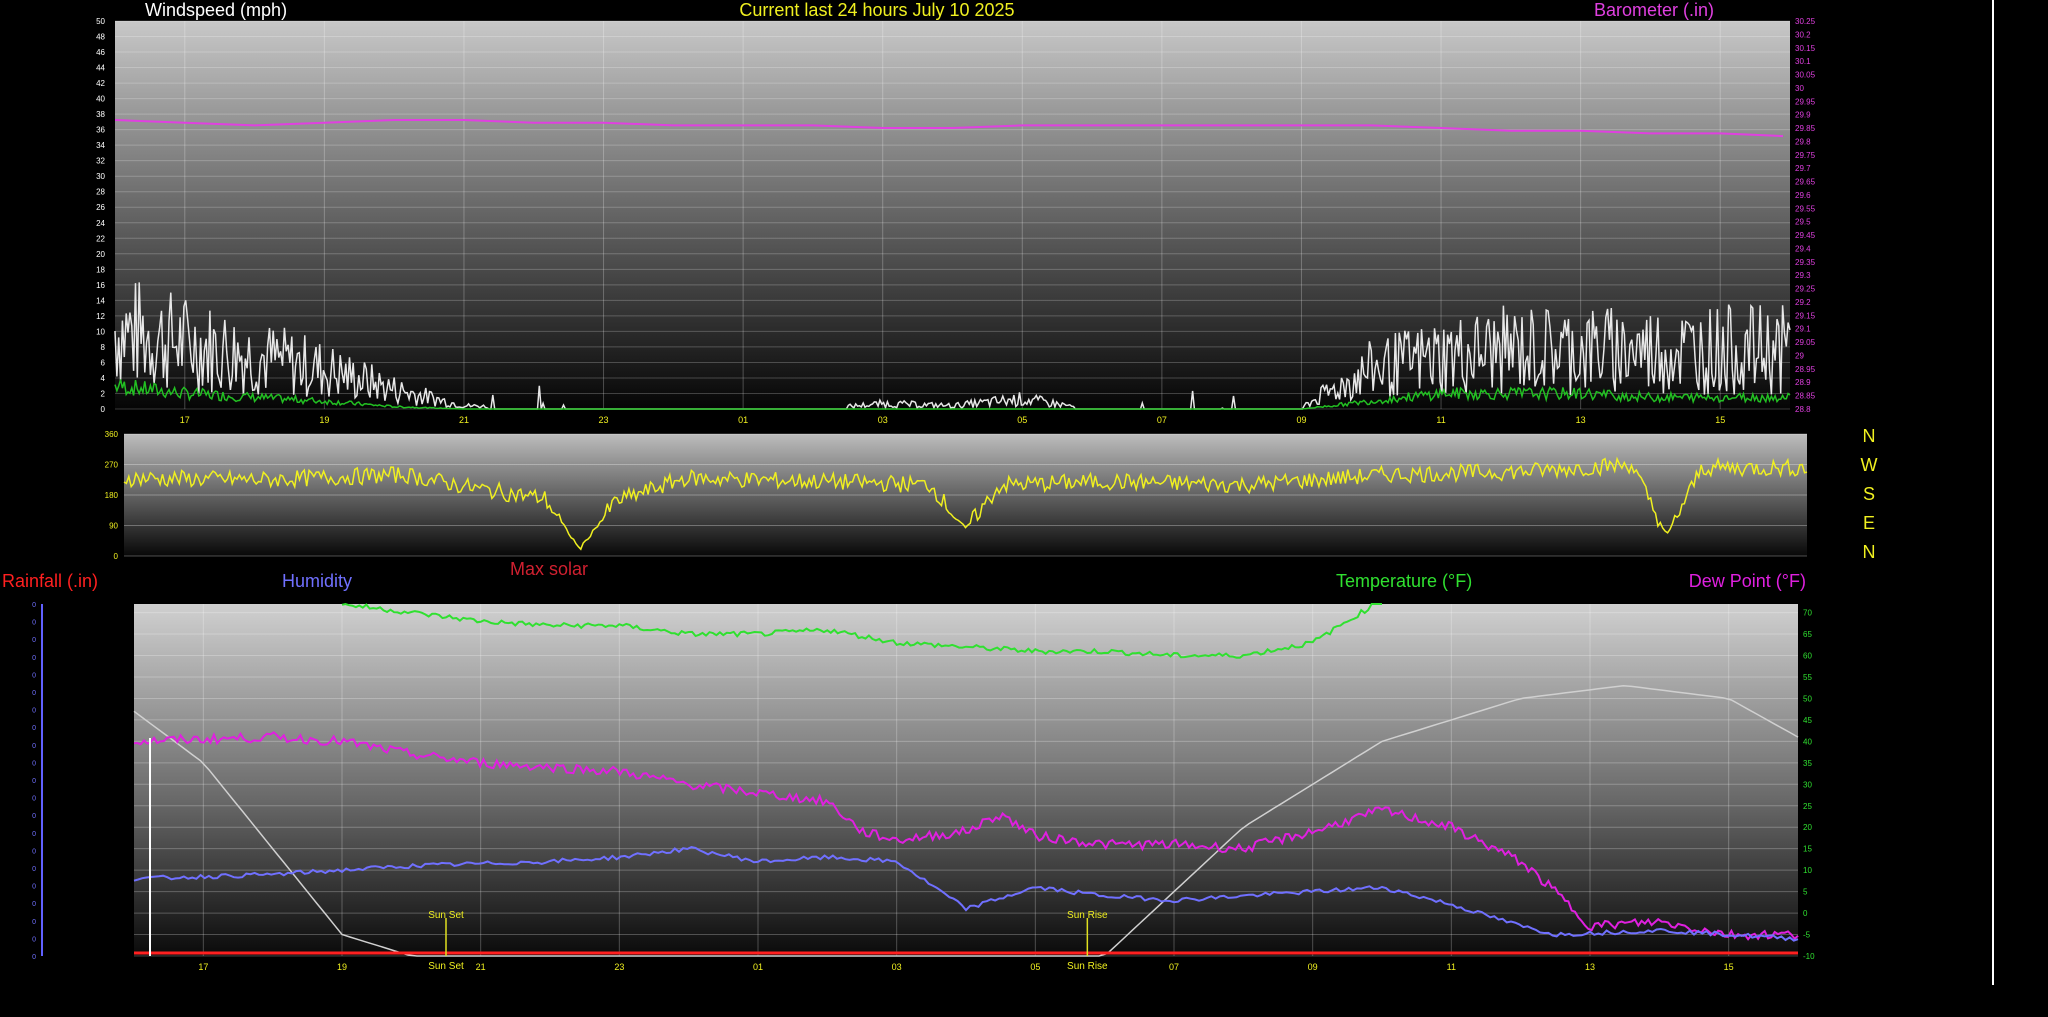 The image size is (2048, 1017). Describe the element at coordinates (100, 21) in the screenshot. I see `windspeed-tick: 50` at that location.